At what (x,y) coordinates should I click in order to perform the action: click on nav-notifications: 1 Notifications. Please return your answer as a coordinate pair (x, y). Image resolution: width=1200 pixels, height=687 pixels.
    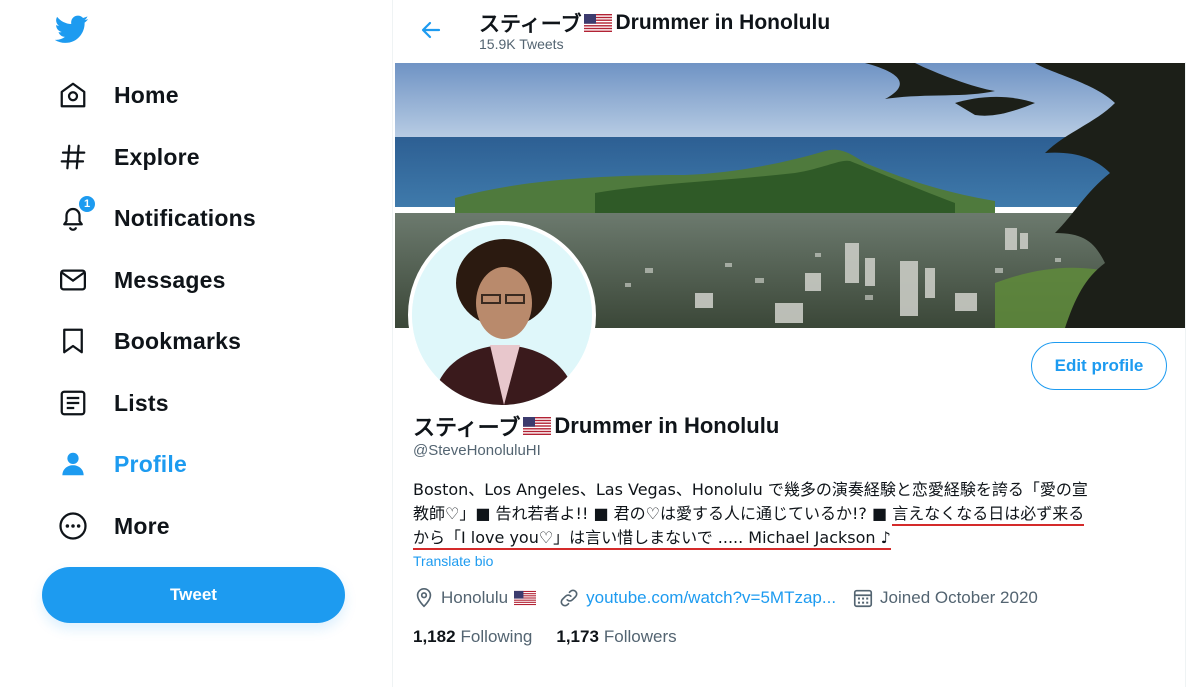
    Looking at the image, I should click on (159, 218).